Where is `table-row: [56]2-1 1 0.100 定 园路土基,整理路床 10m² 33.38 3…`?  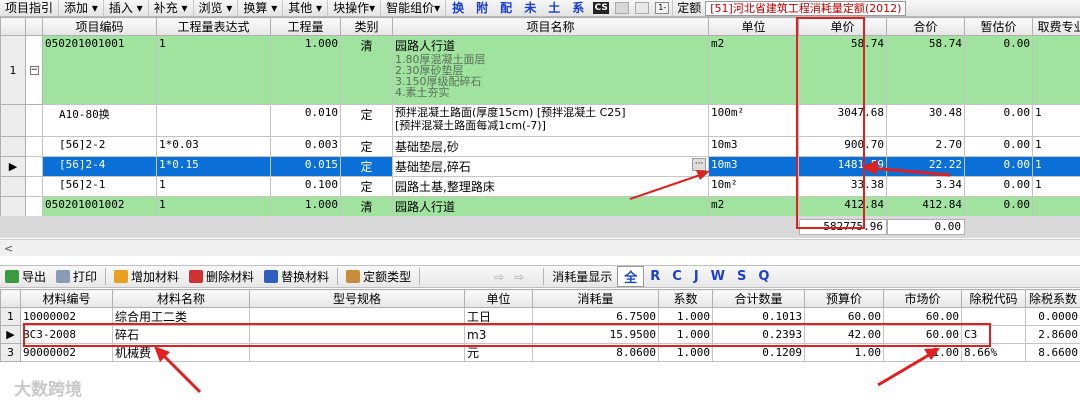 table-row: [56]2-1 1 0.100 定 园路土基,整理路床 10m² 33.38 3… is located at coordinates (540, 186).